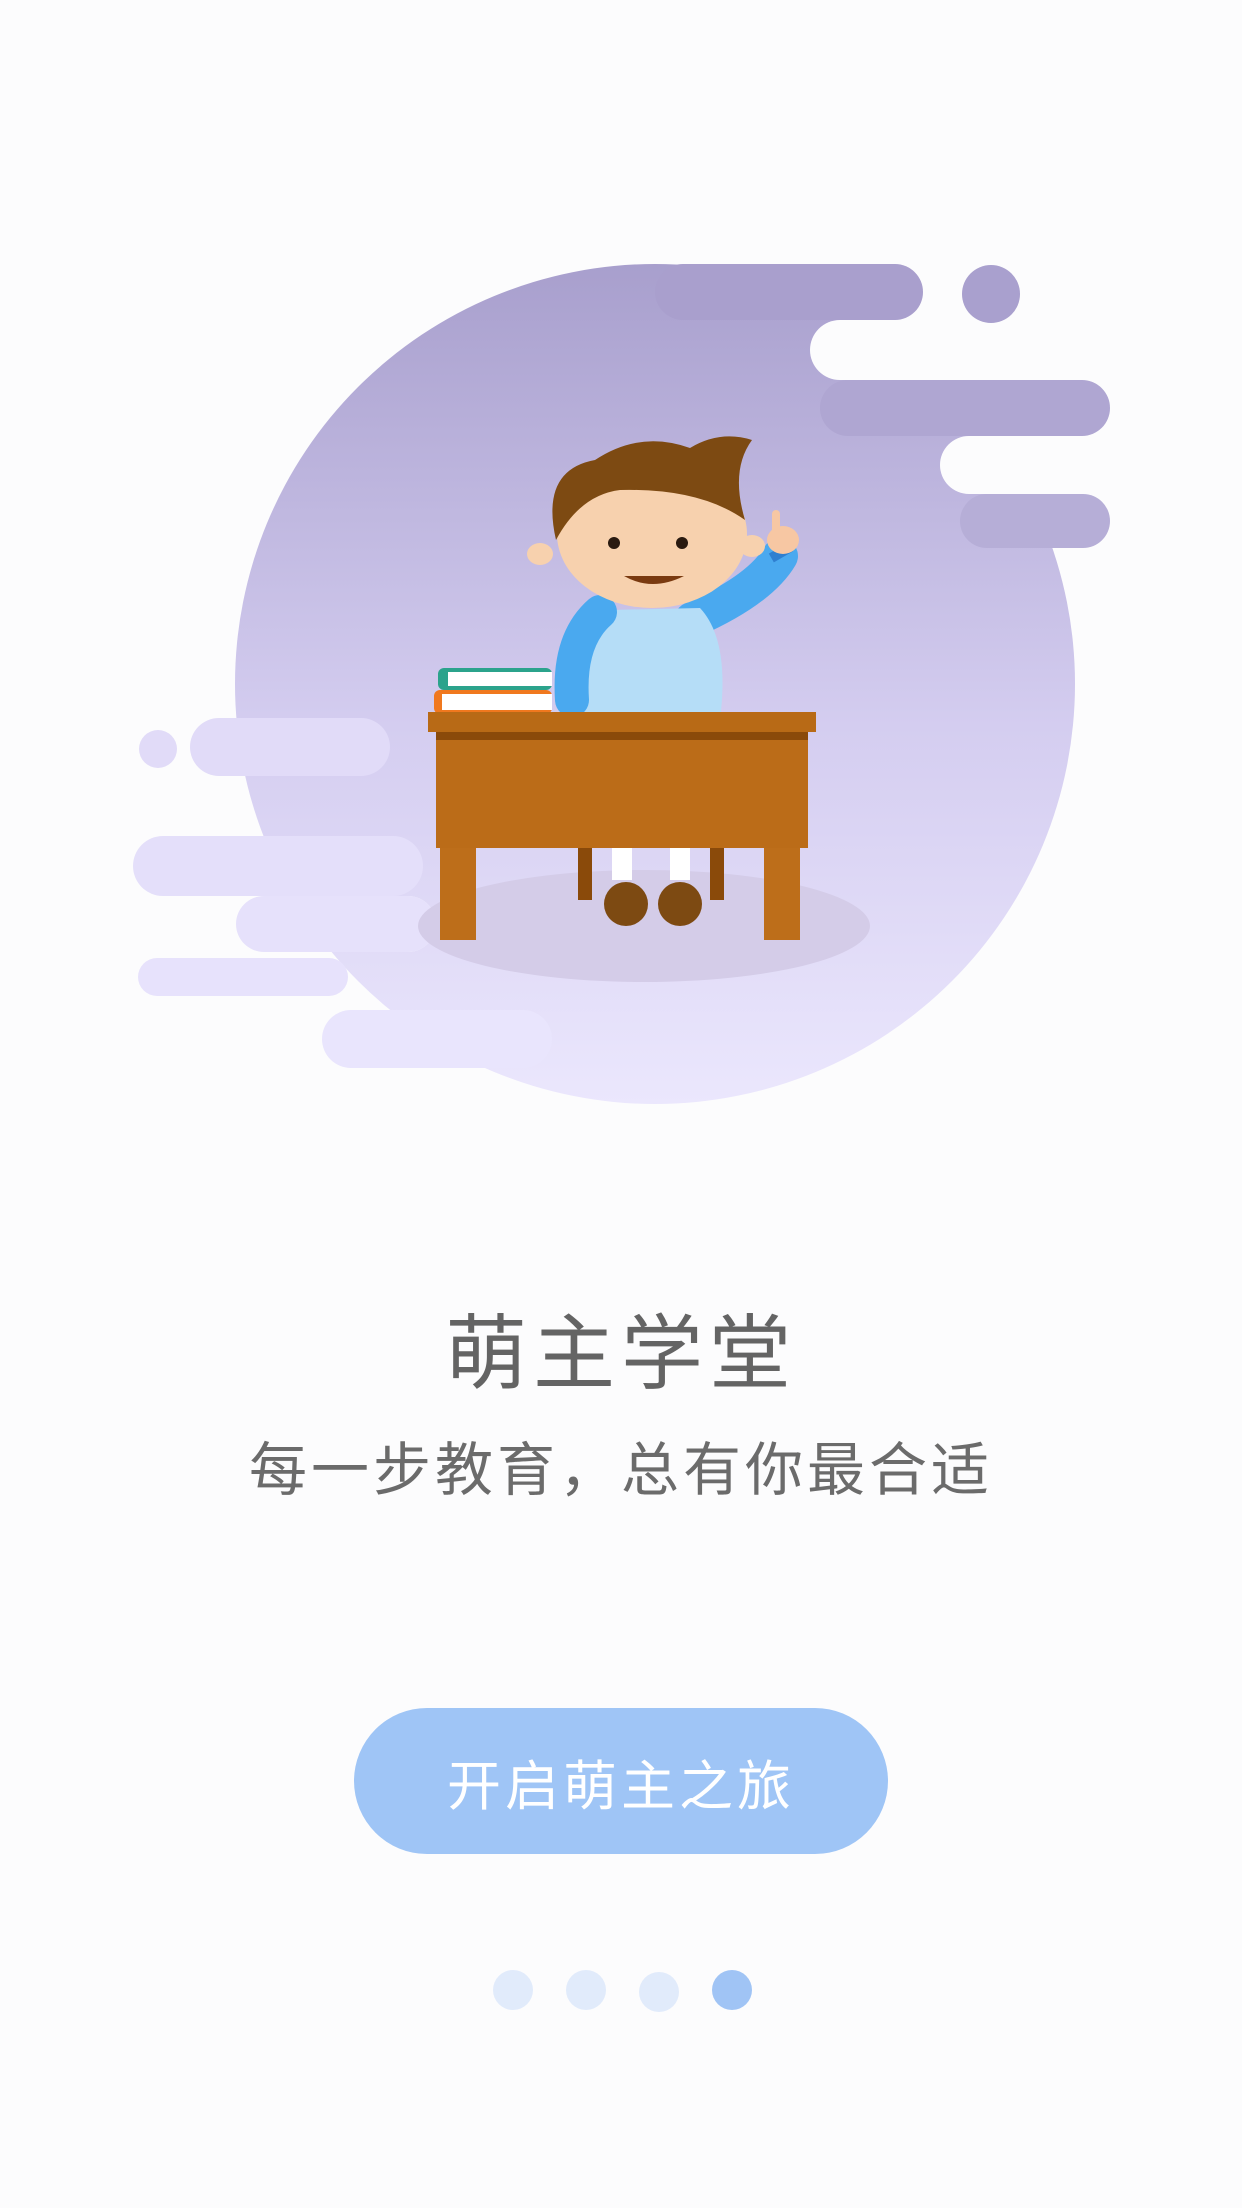  What do you see at coordinates (732, 1990) in the screenshot?
I see `page-dot-4-active` at bounding box center [732, 1990].